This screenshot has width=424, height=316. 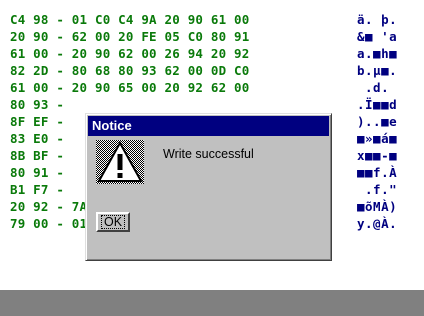 I want to click on hex-row: 80 91 - ■■f.À, so click(x=203, y=173).